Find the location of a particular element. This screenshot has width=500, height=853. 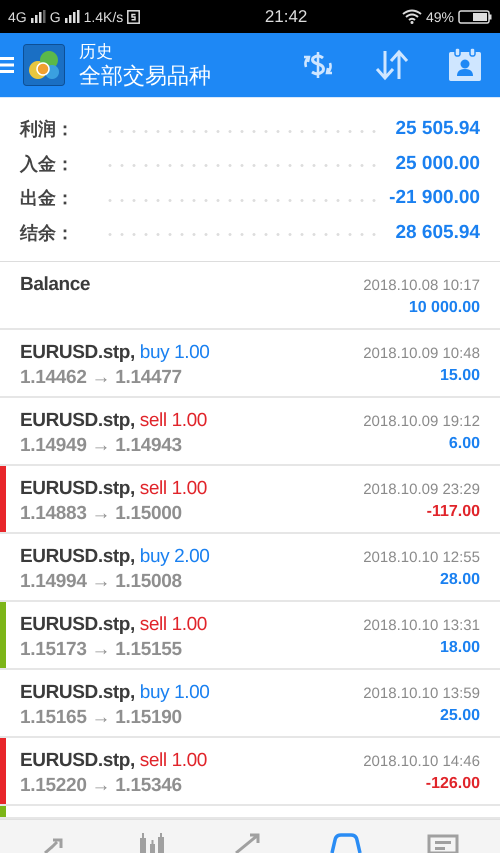

deal-time: 2018.10.09 19:12 is located at coordinates (421, 421).